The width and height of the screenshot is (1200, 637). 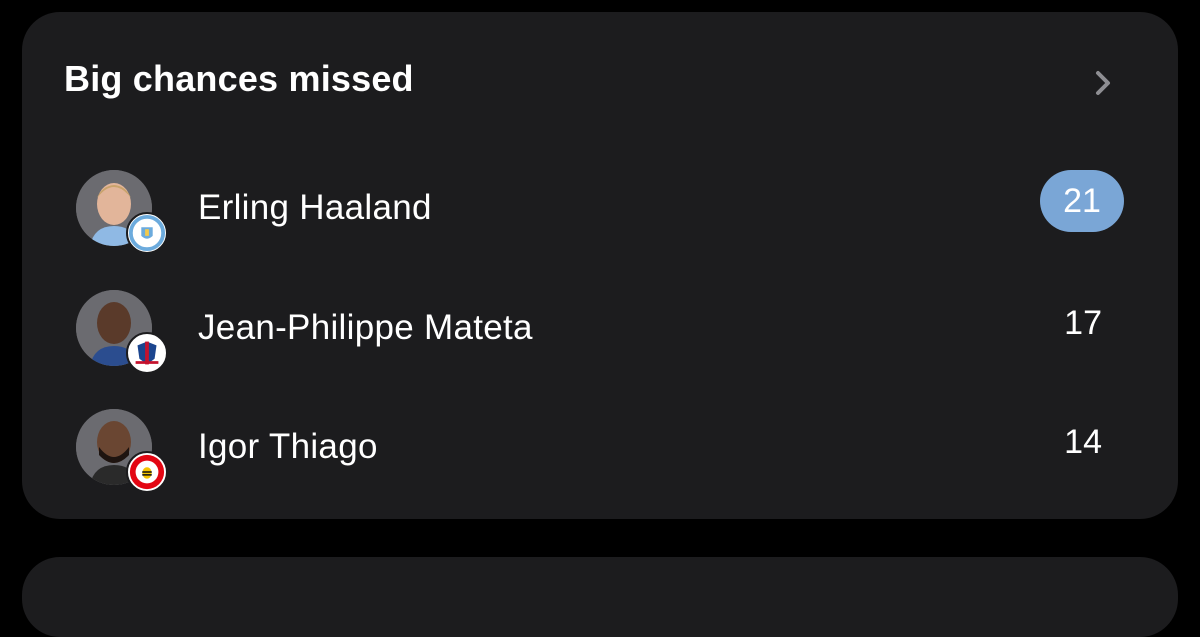 I want to click on player-name: Erling Haaland, so click(x=315, y=207).